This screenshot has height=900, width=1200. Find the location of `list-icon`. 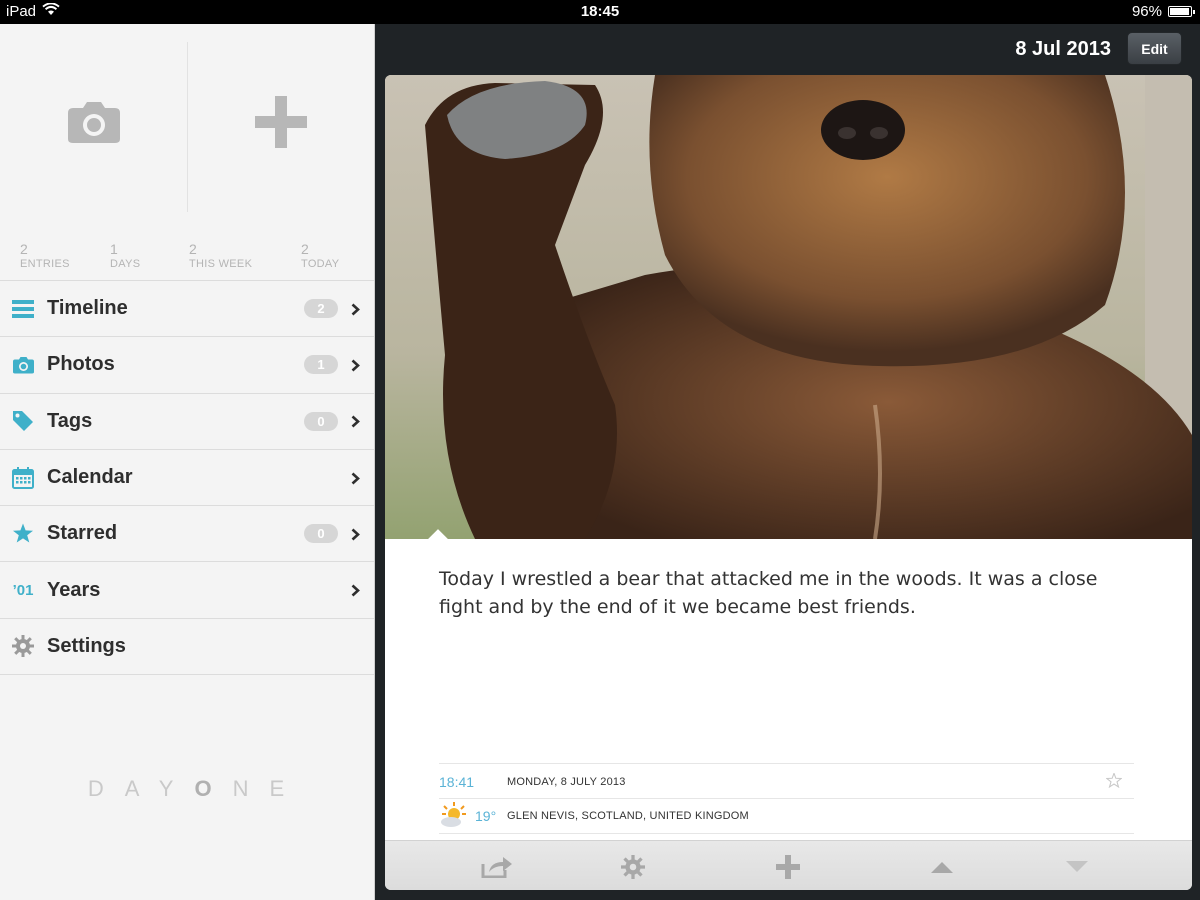

list-icon is located at coordinates (23, 308).